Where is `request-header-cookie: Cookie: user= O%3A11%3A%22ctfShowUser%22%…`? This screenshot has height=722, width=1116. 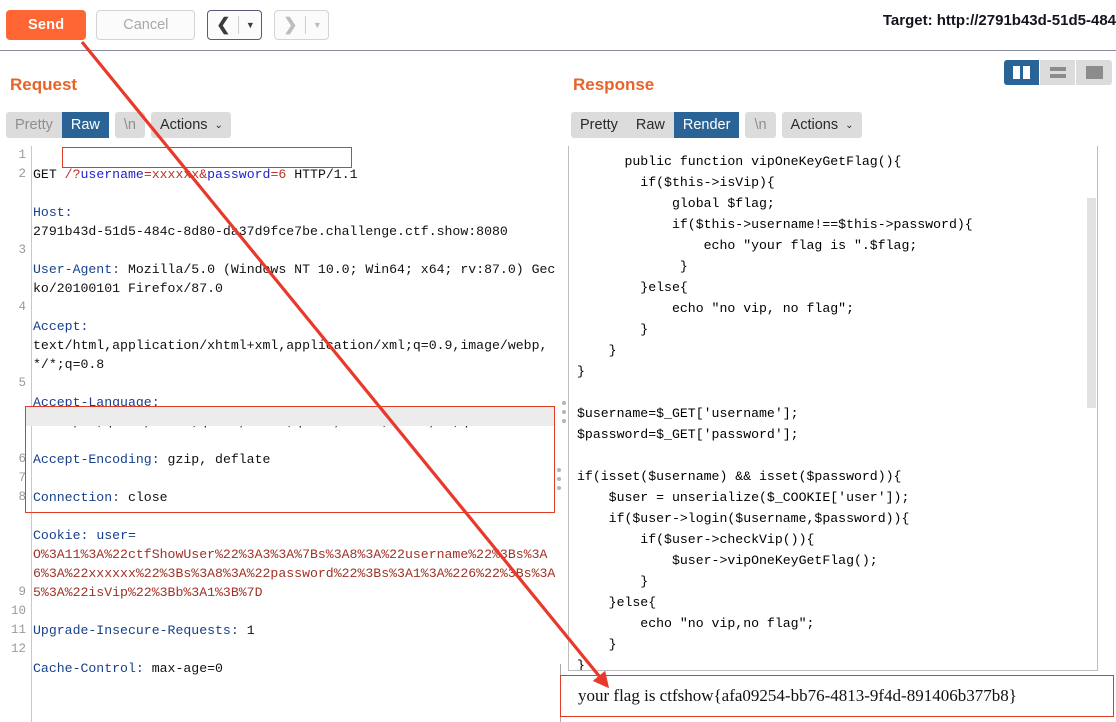
request-header-cookie: Cookie: user= O%3A11%3A%22ctfShowUser%22%… is located at coordinates (294, 564).